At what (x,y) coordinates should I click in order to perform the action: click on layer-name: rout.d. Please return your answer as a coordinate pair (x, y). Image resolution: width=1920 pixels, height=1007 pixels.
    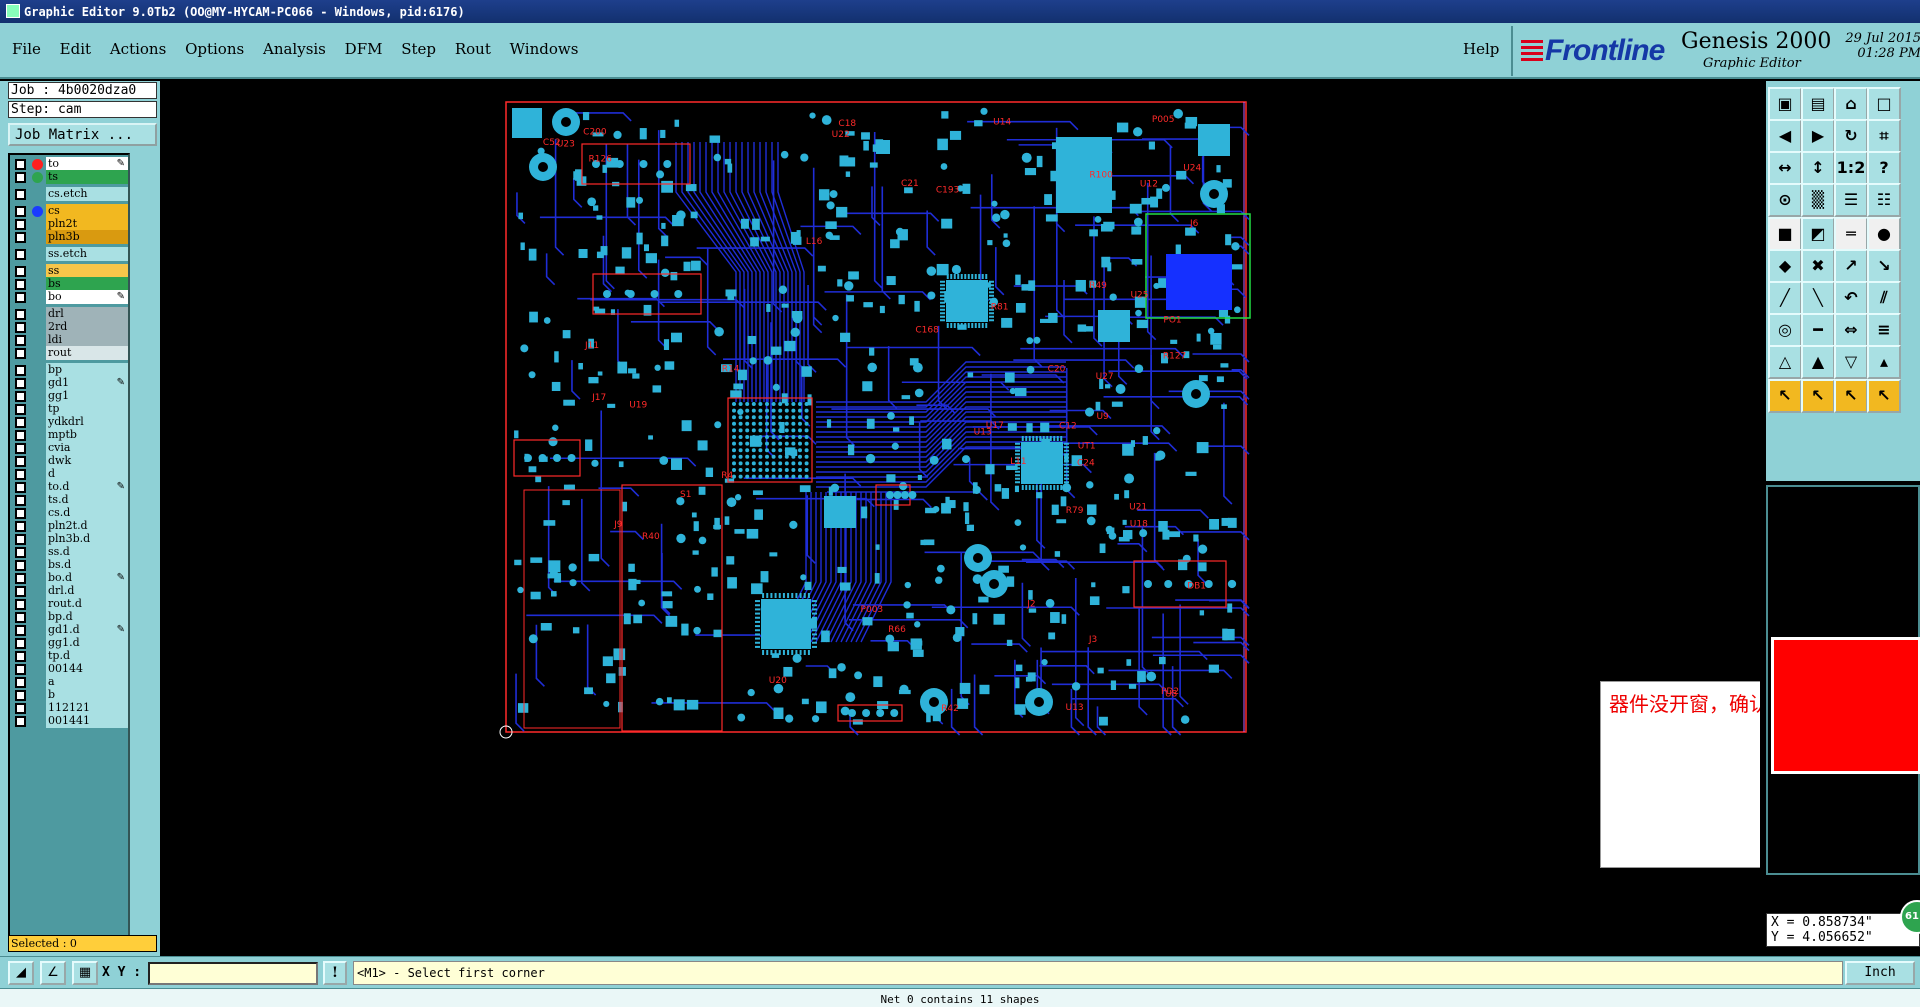
    Looking at the image, I should click on (87, 604).